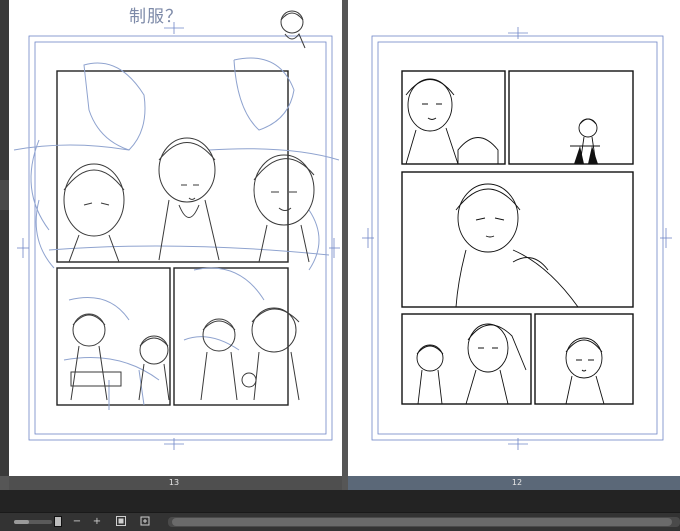 This screenshot has height=531, width=680. Describe the element at coordinates (340, 501) in the screenshot. I see `canvas-background` at that location.